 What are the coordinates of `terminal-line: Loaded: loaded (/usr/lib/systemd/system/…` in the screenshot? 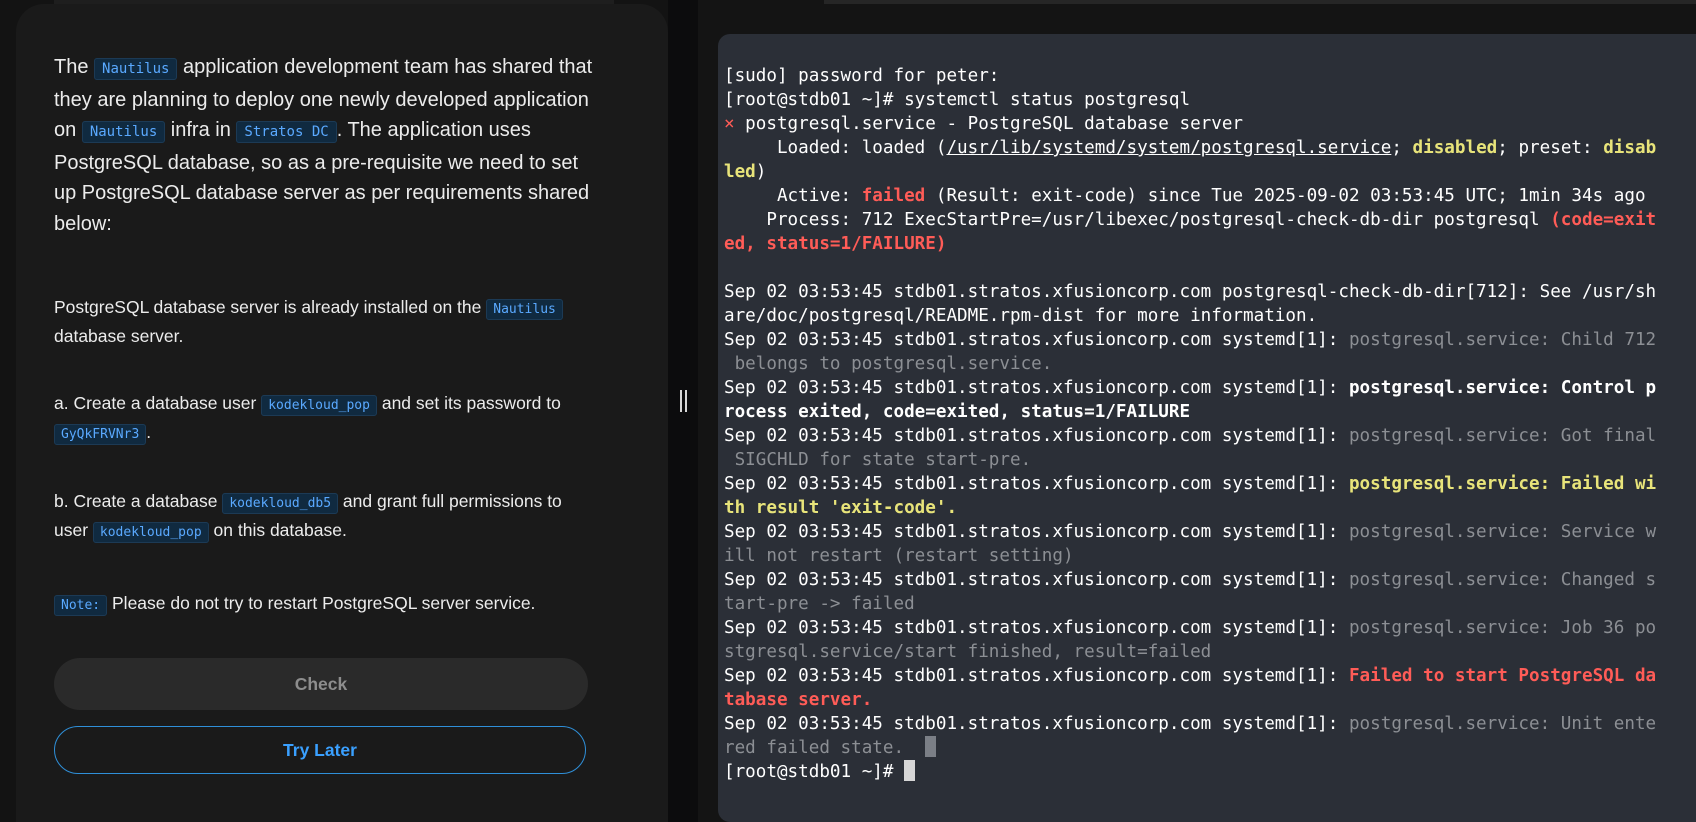 It's located at (1190, 148).